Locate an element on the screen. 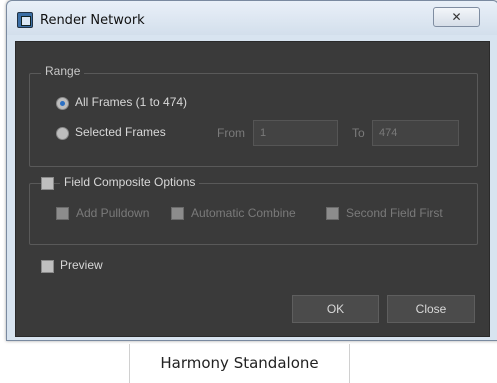 The height and width of the screenshot is (383, 497). selected-frames-radio is located at coordinates (62, 133).